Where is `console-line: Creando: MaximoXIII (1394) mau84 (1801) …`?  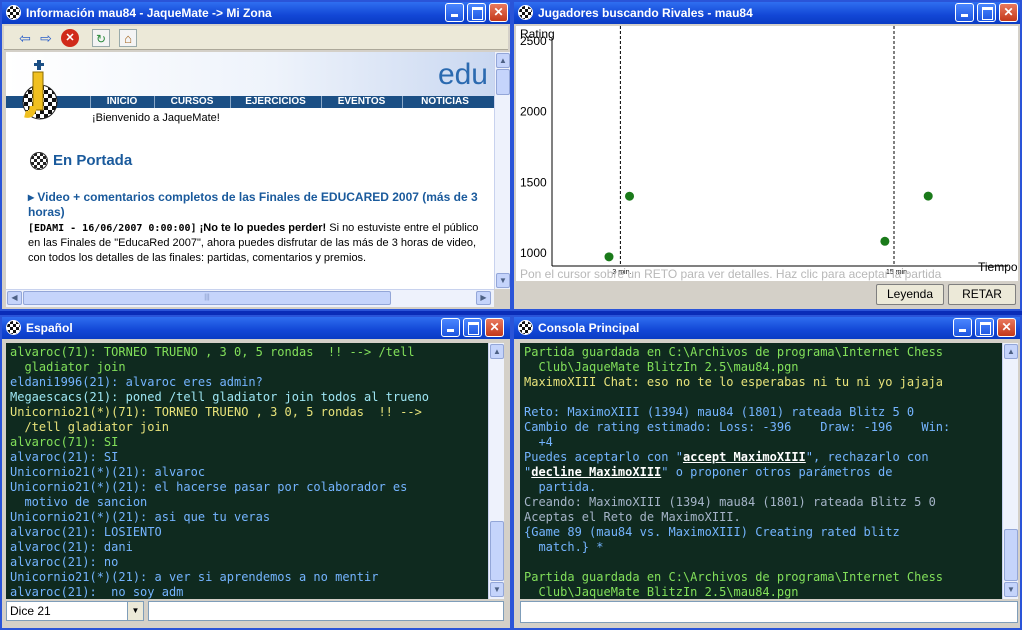 console-line: Creando: MaximoXIII (1394) mau84 (1801) … is located at coordinates (730, 502).